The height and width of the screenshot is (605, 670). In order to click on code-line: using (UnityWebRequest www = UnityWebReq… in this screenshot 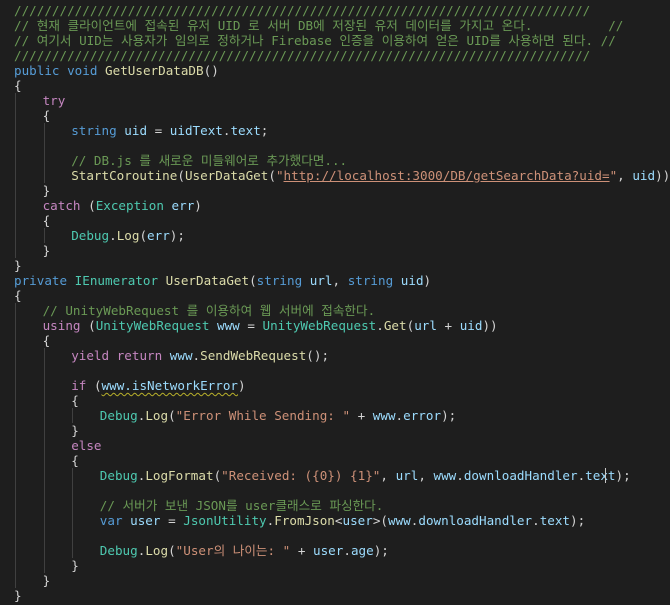, I will do `click(270, 325)`.